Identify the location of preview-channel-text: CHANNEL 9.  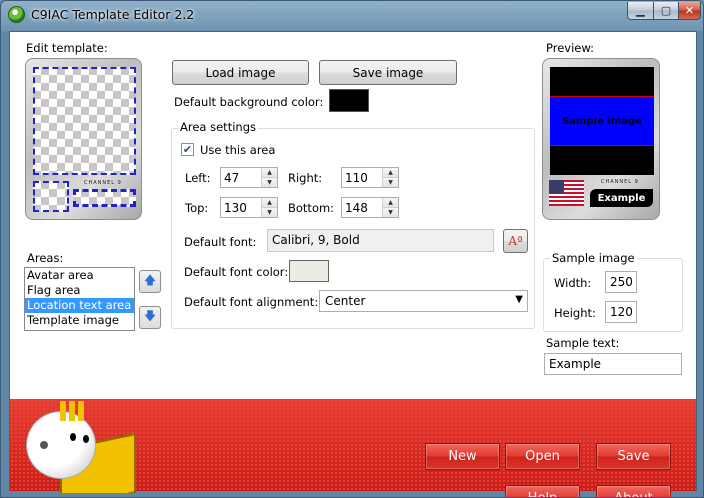
(620, 182).